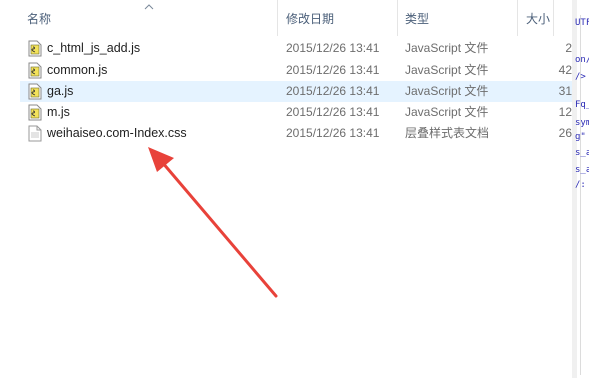 The image size is (589, 378). What do you see at coordinates (538, 18) in the screenshot?
I see `column-header-size: 大小` at bounding box center [538, 18].